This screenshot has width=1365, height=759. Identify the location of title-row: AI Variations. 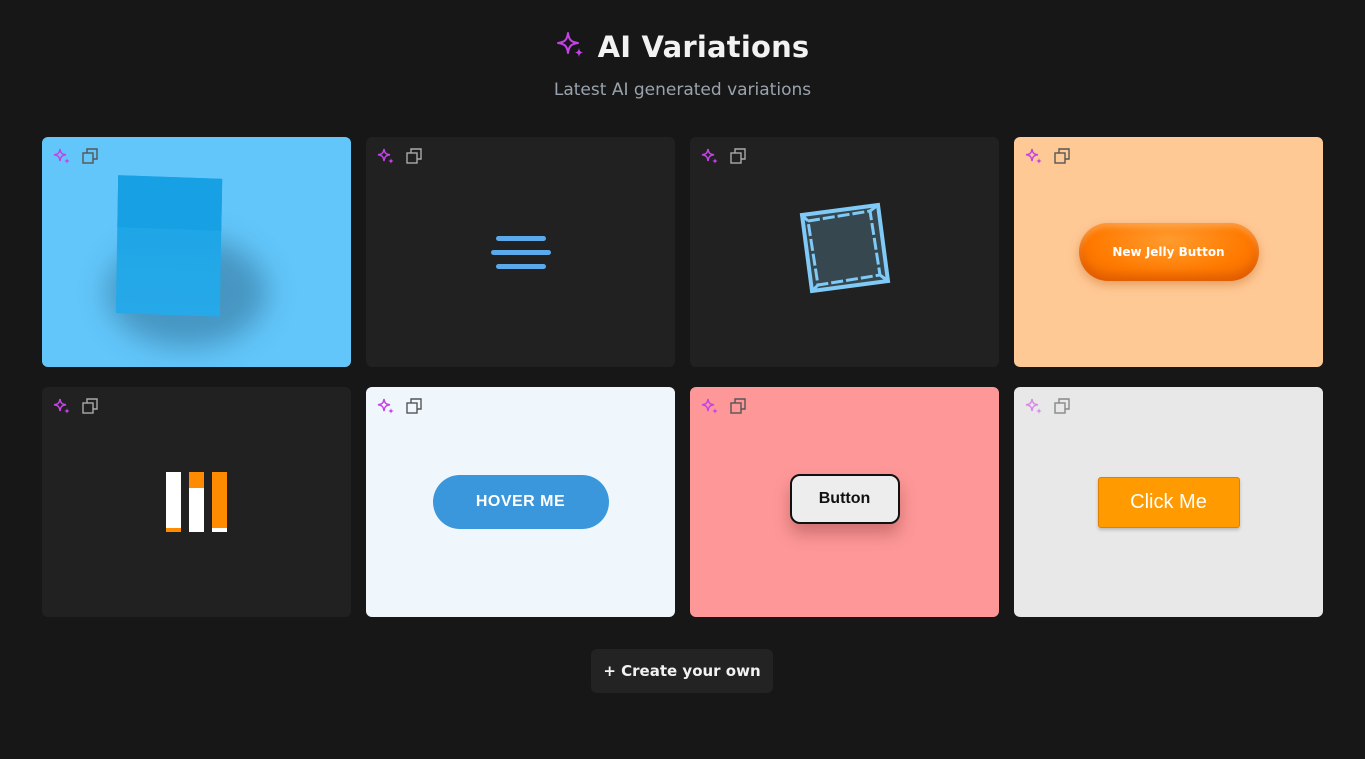
(682, 47).